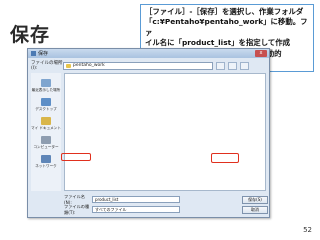 The width and height of the screenshot is (320, 240). I want to click on documents-icon, so click(46, 121).